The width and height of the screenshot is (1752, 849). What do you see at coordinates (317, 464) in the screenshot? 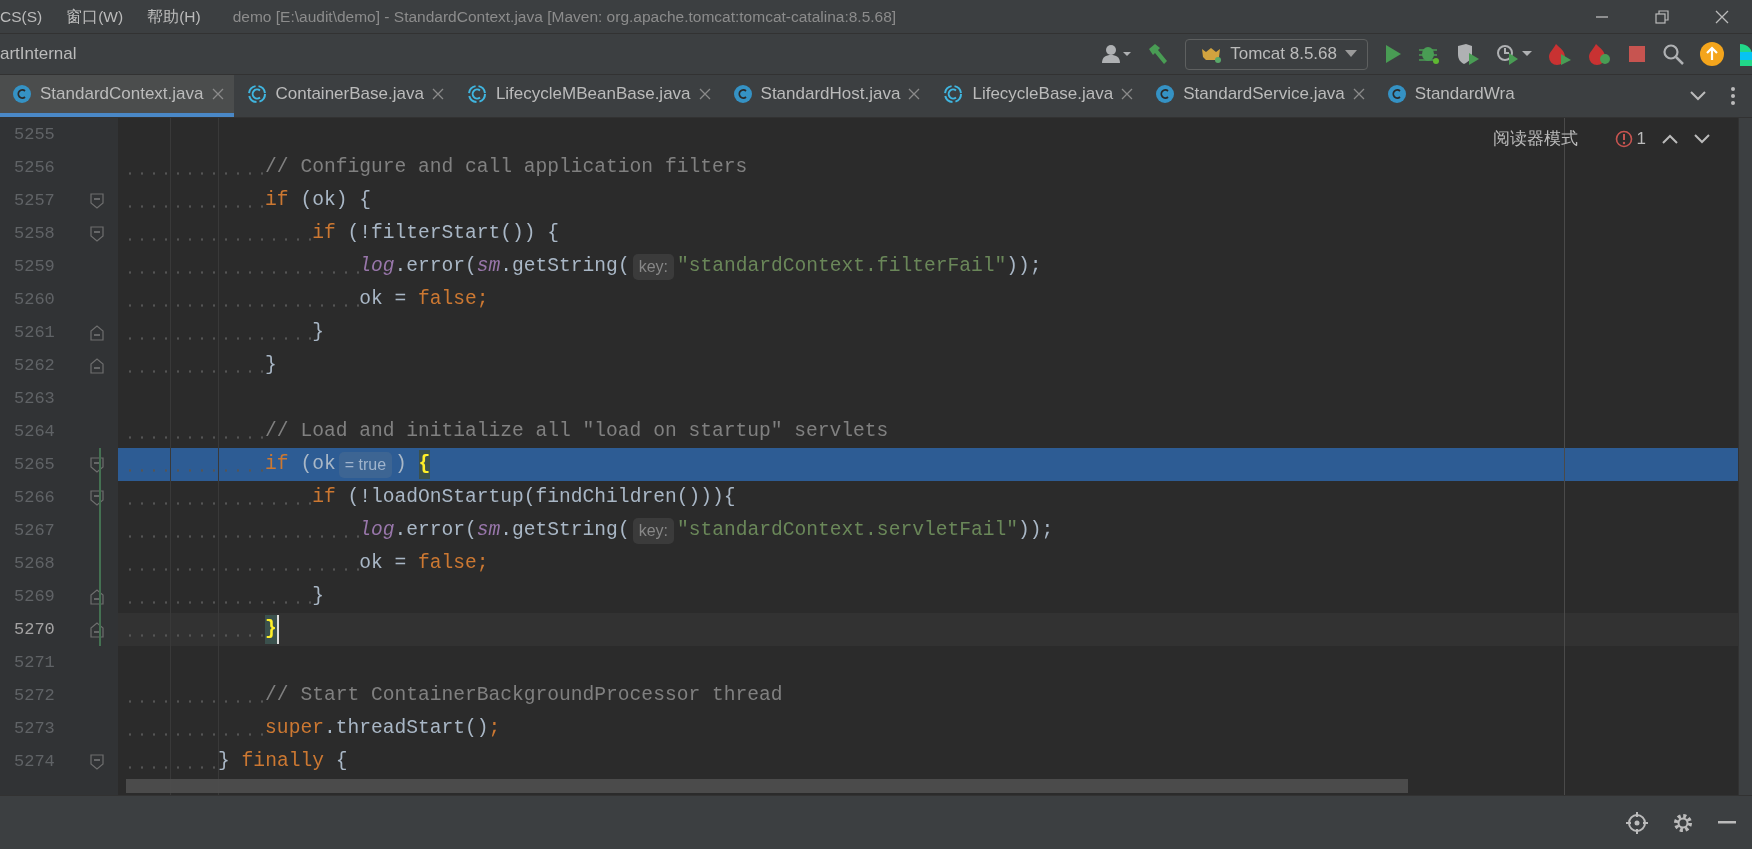
I see `code-text: (ok` at bounding box center [317, 464].